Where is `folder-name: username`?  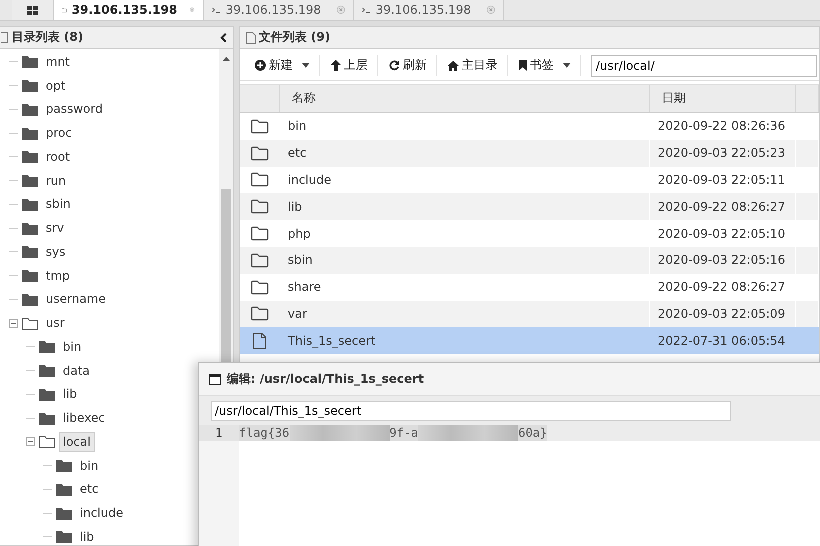 folder-name: username is located at coordinates (76, 299).